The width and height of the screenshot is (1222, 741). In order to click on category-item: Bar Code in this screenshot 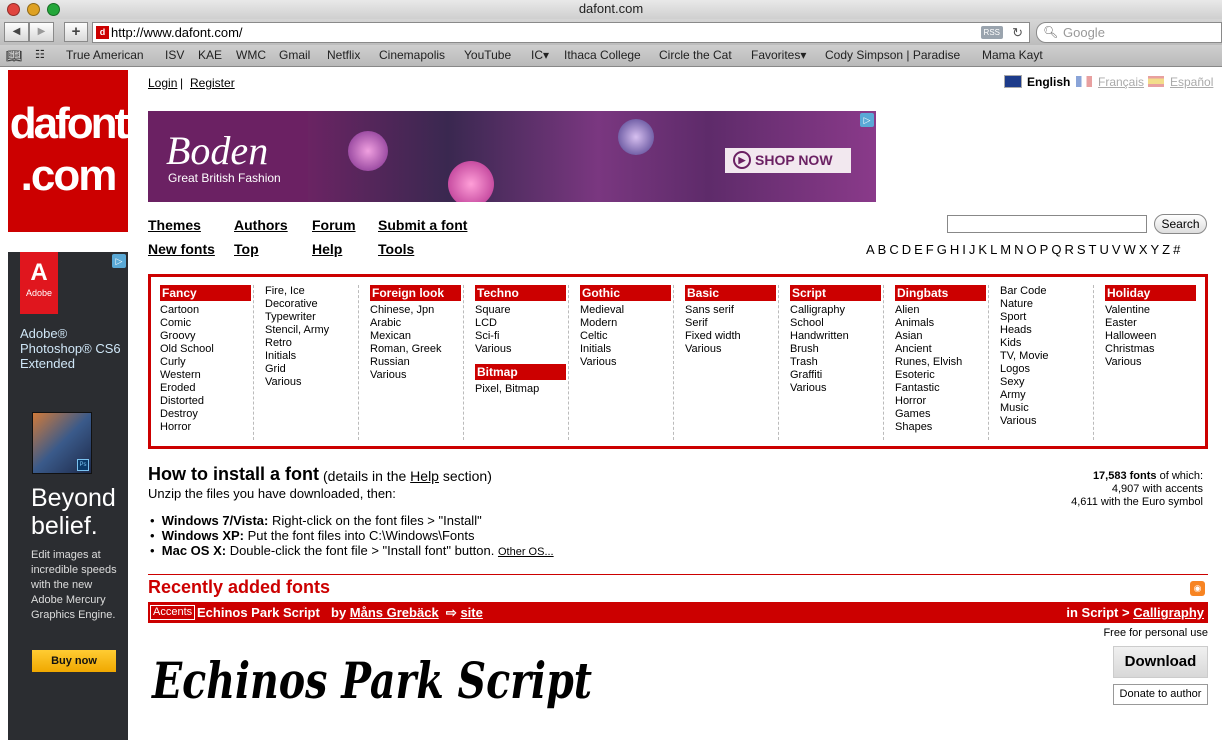, I will do `click(1046, 291)`.